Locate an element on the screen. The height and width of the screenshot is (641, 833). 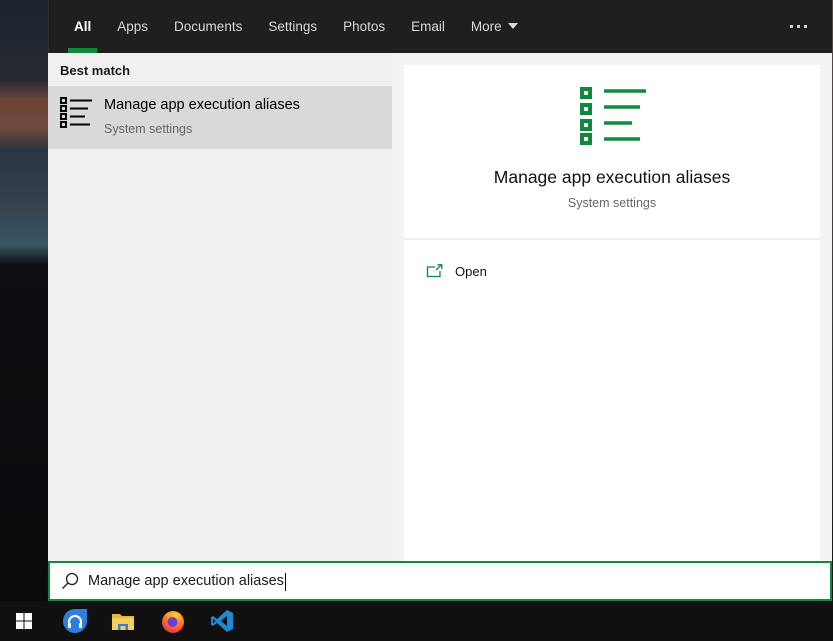
headphones-icon is located at coordinates (75, 621).